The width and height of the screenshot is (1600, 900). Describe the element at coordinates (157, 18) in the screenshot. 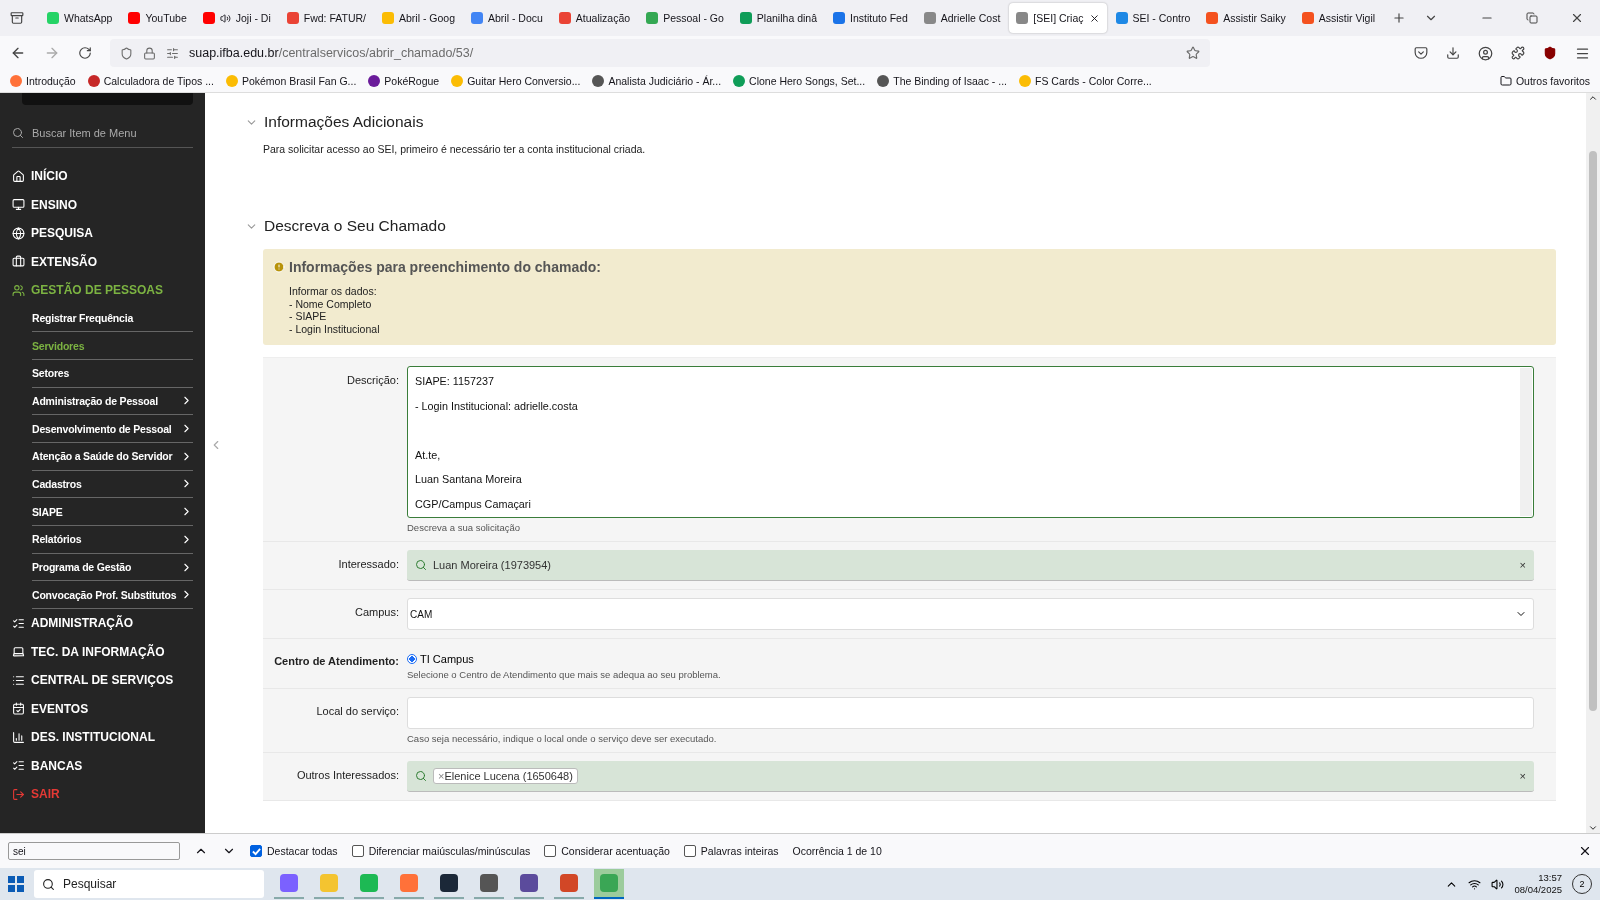

I see `browser-tab: YouTube` at that location.